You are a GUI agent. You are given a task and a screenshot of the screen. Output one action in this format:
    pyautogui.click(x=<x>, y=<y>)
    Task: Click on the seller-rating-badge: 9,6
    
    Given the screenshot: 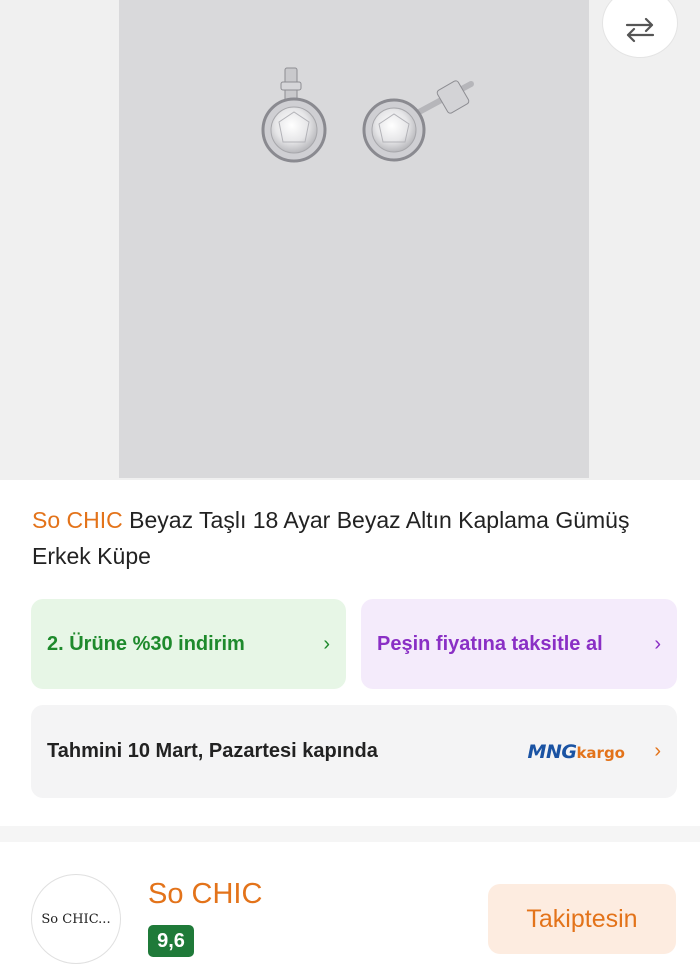 What is the action you would take?
    pyautogui.click(x=171, y=941)
    